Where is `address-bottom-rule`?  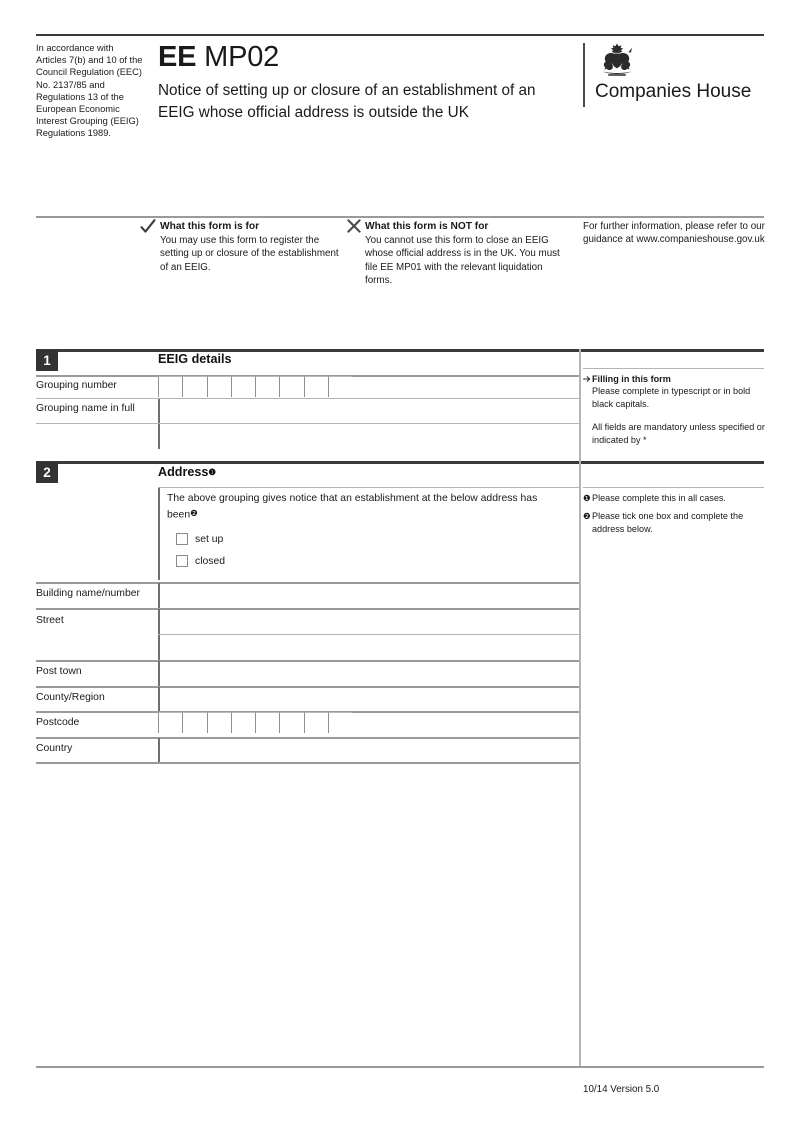
address-bottom-rule is located at coordinates (307, 763).